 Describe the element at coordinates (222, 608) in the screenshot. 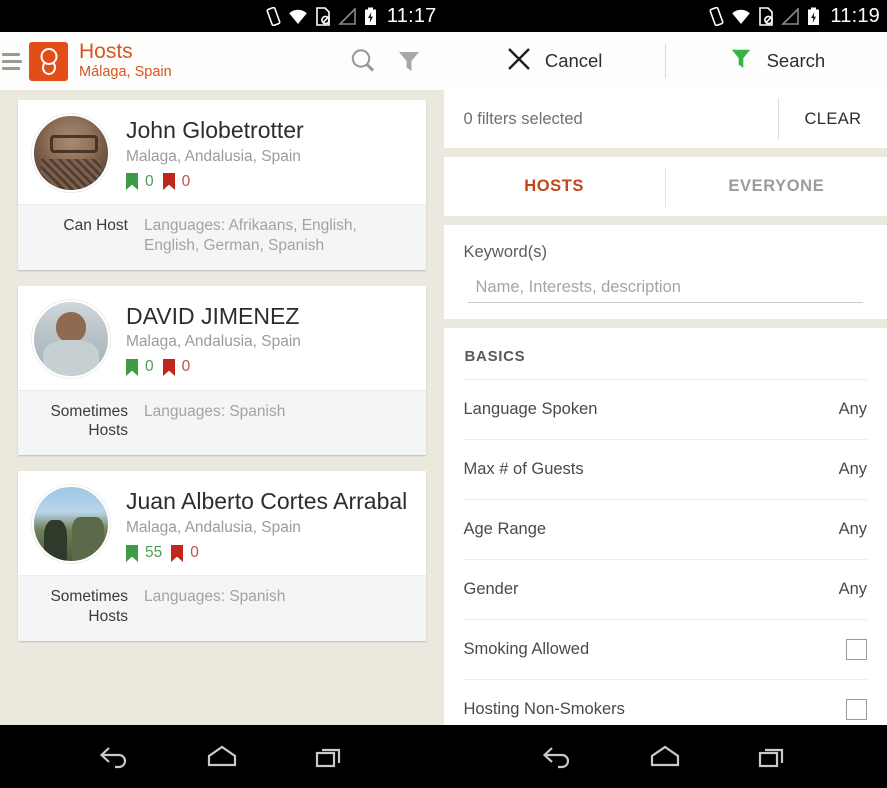

I see `host-card-footer: Sometimes Hosts Languages: Spanish` at that location.